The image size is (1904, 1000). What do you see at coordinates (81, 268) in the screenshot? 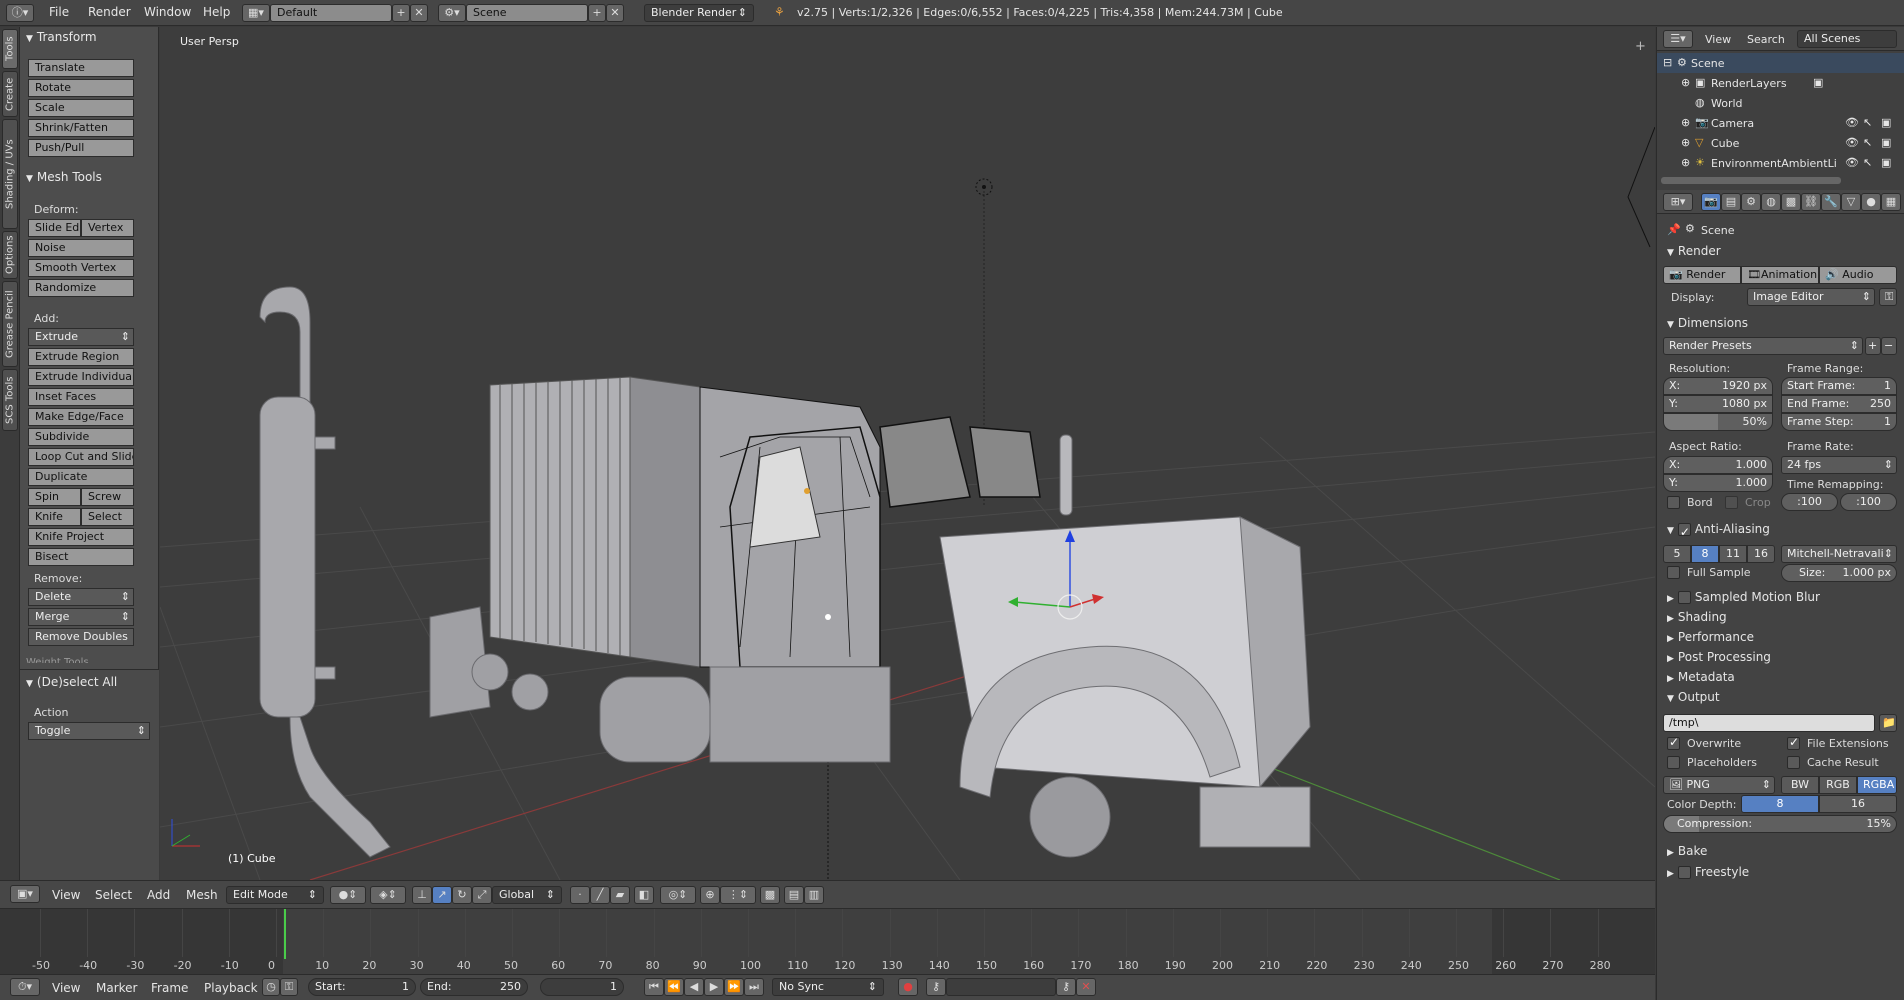
I see `smooth-vertex-button: Smooth Vertex` at bounding box center [81, 268].